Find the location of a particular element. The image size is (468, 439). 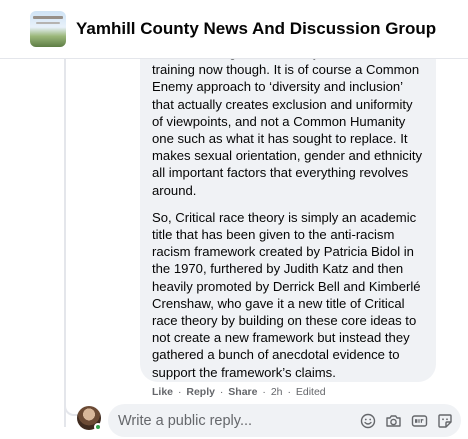

edited-label: Edited is located at coordinates (311, 392).